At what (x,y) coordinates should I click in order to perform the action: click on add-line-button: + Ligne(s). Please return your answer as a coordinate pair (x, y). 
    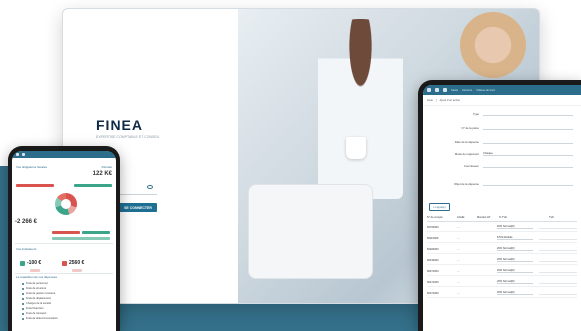
    Looking at the image, I should click on (439, 207).